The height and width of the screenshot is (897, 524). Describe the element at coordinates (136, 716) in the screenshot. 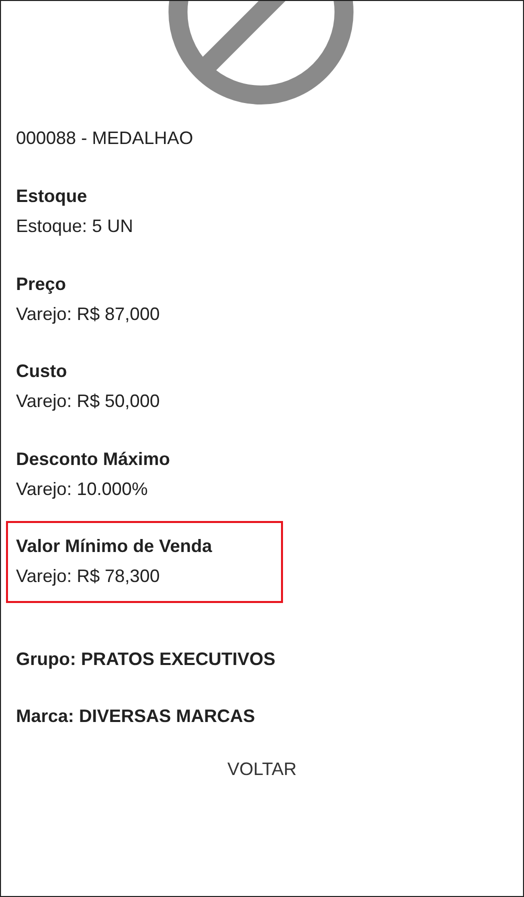

I see `brand-label: Marca: DIVERSAS MARCAS` at that location.